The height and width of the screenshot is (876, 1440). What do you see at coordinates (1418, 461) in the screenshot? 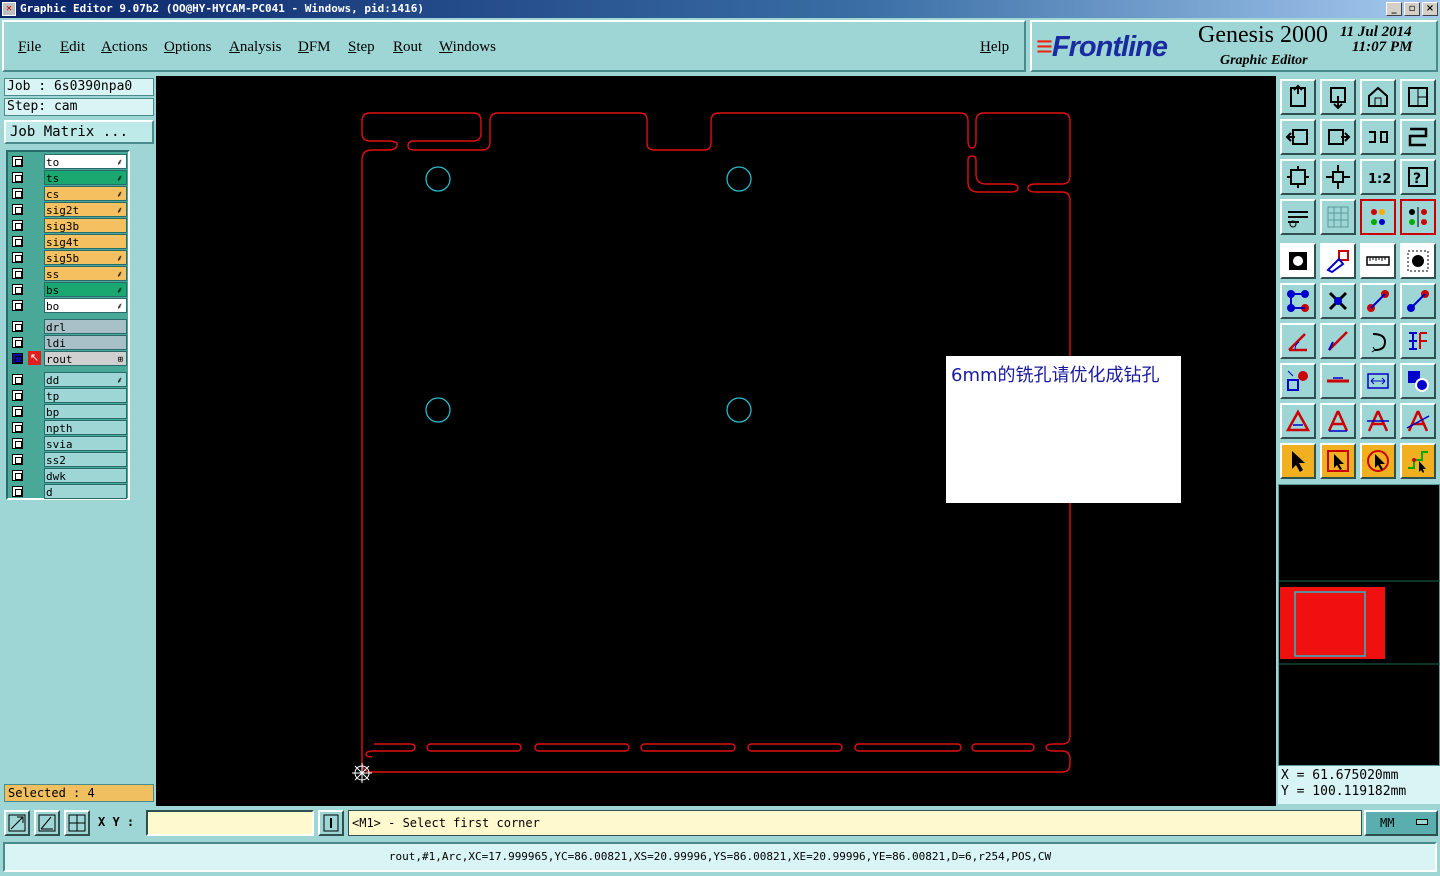
I see `pointer-path-button` at bounding box center [1418, 461].